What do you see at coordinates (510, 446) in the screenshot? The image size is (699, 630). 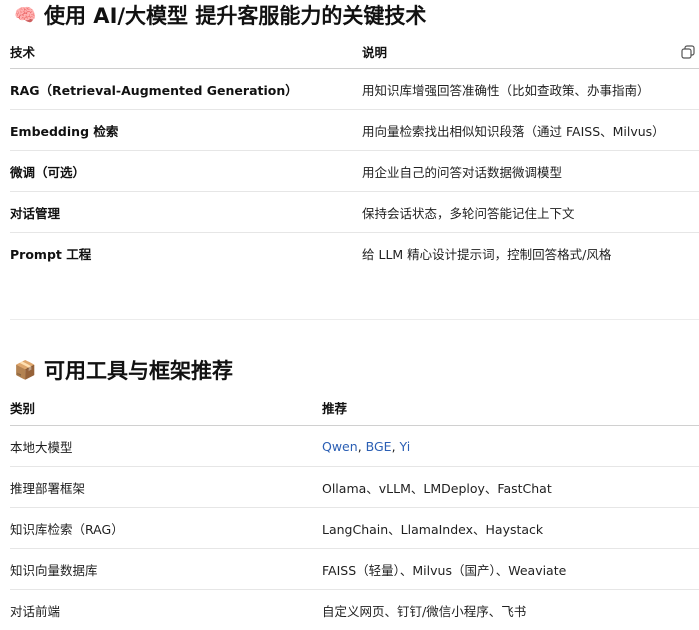 I see `recommend-cell: Qwen, BGE, Yi` at bounding box center [510, 446].